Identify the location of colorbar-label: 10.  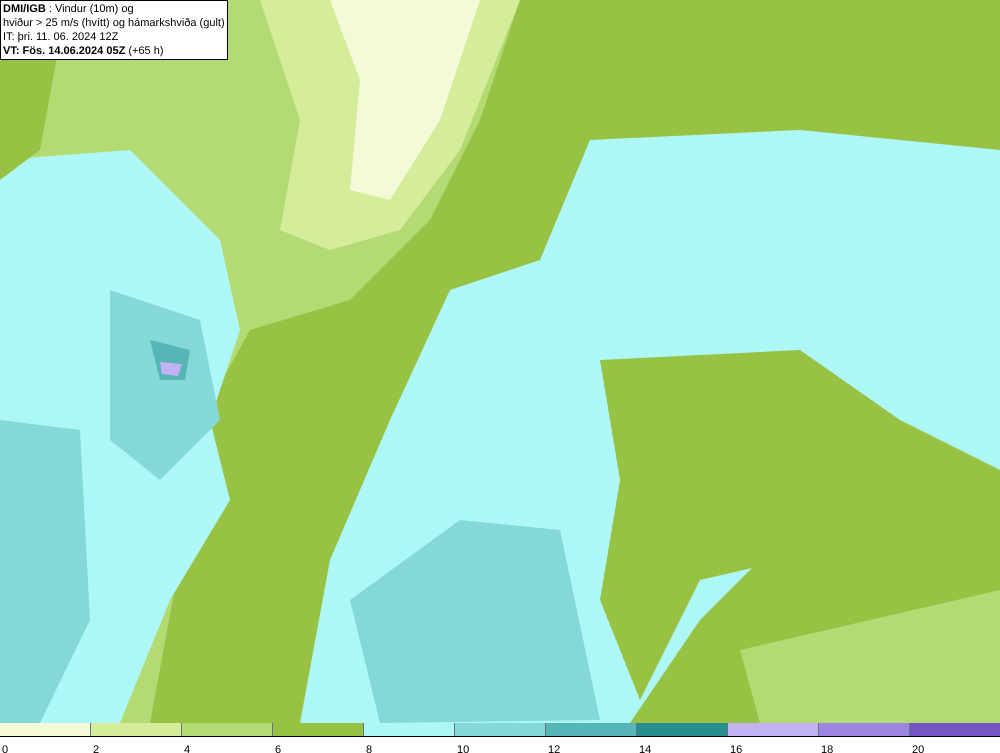
(463, 748).